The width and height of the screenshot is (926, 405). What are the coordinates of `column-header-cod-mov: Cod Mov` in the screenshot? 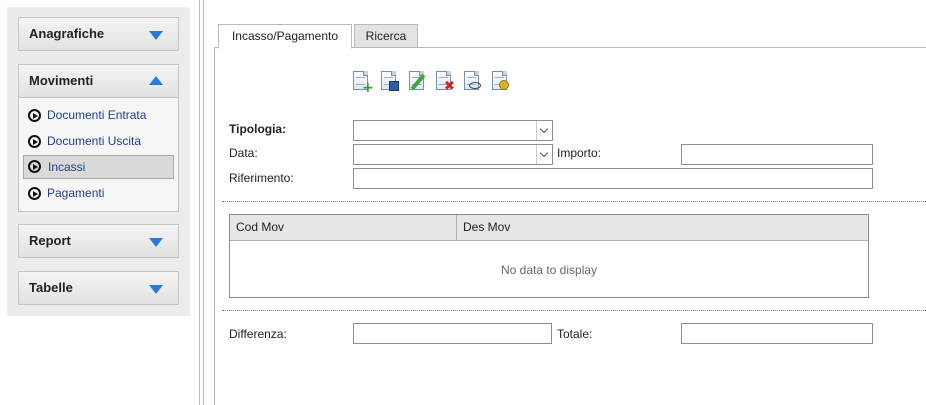 It's located at (343, 227).